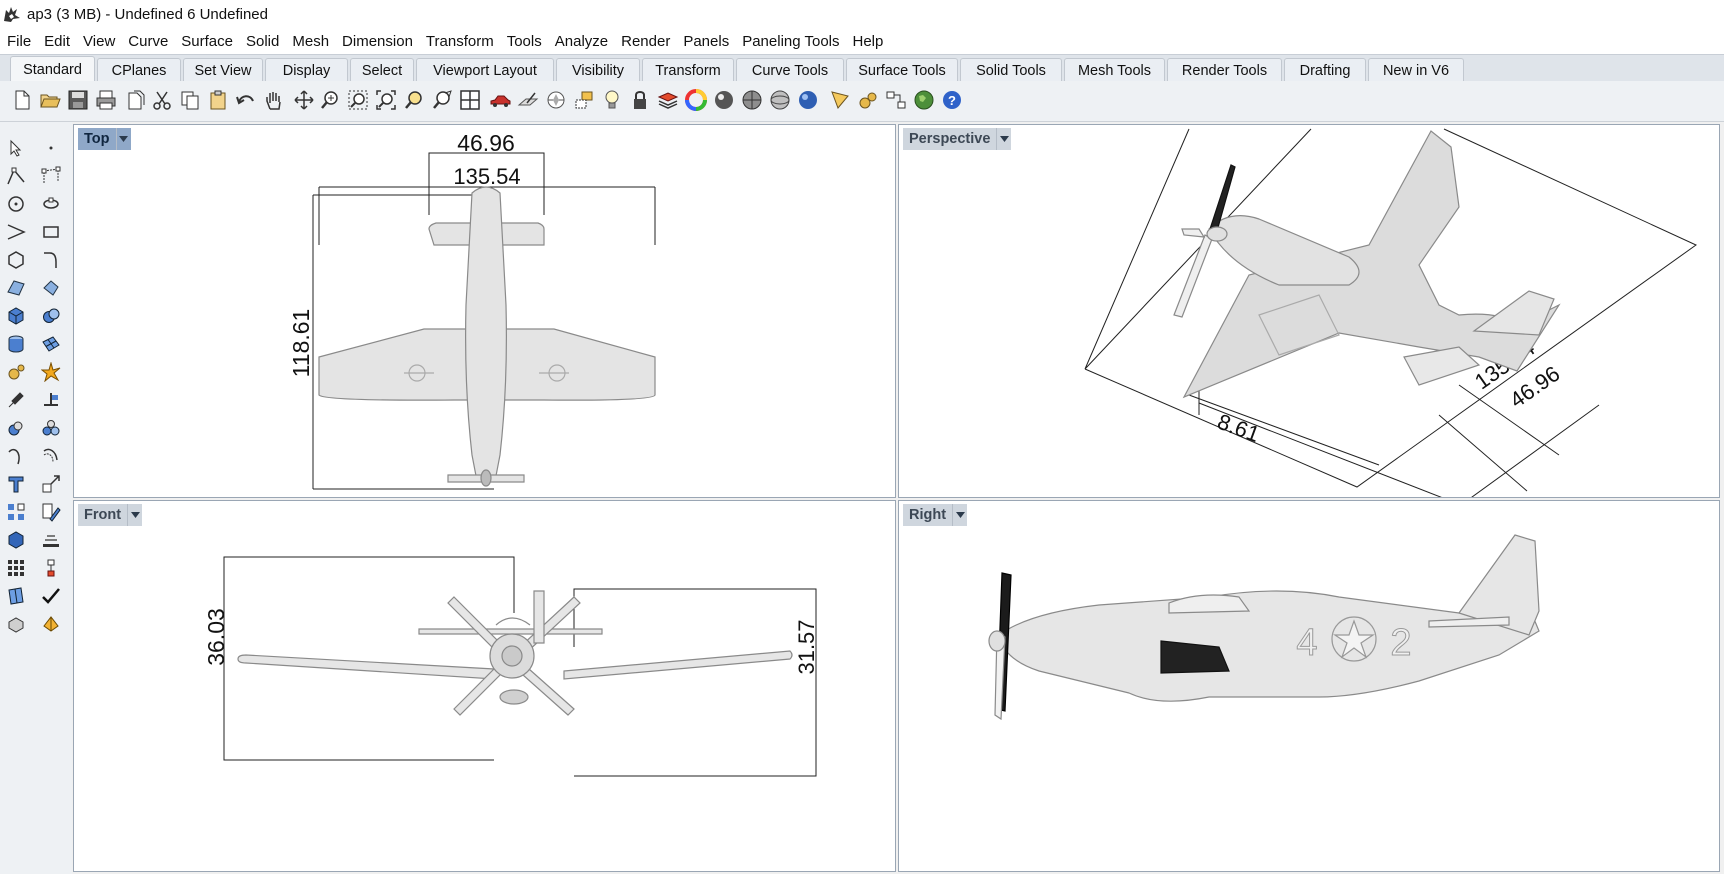 The image size is (1724, 874). I want to click on grasshopper-icon, so click(896, 100).